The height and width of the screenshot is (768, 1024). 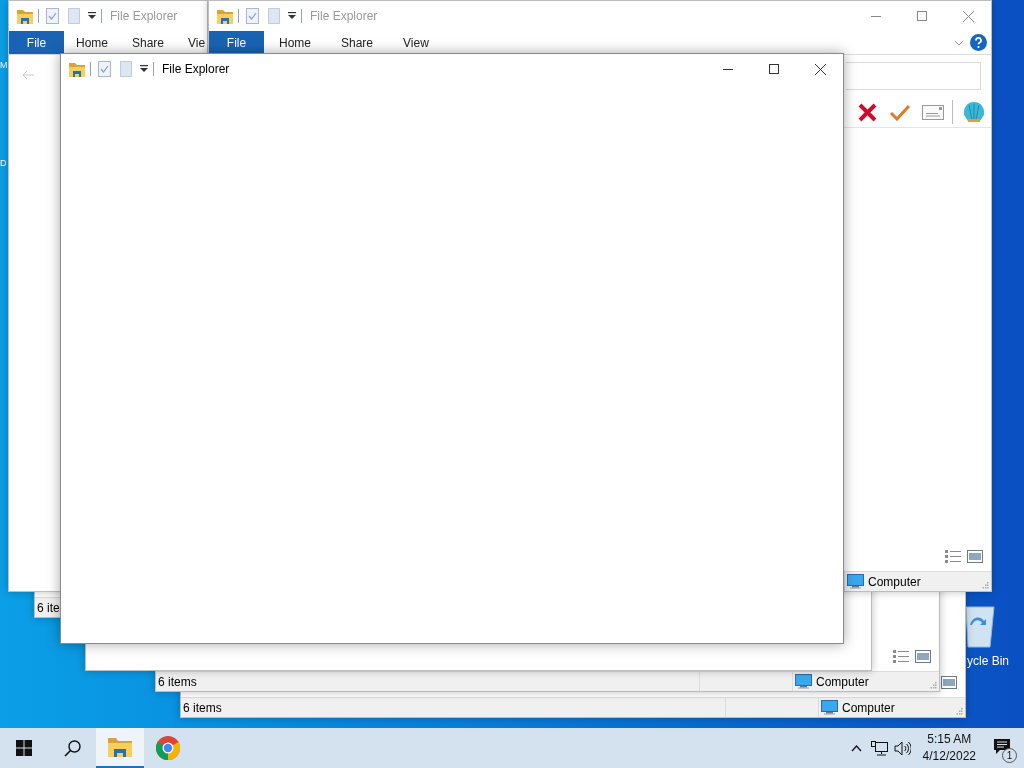 I want to click on notification-button: 1, so click(x=1002, y=748).